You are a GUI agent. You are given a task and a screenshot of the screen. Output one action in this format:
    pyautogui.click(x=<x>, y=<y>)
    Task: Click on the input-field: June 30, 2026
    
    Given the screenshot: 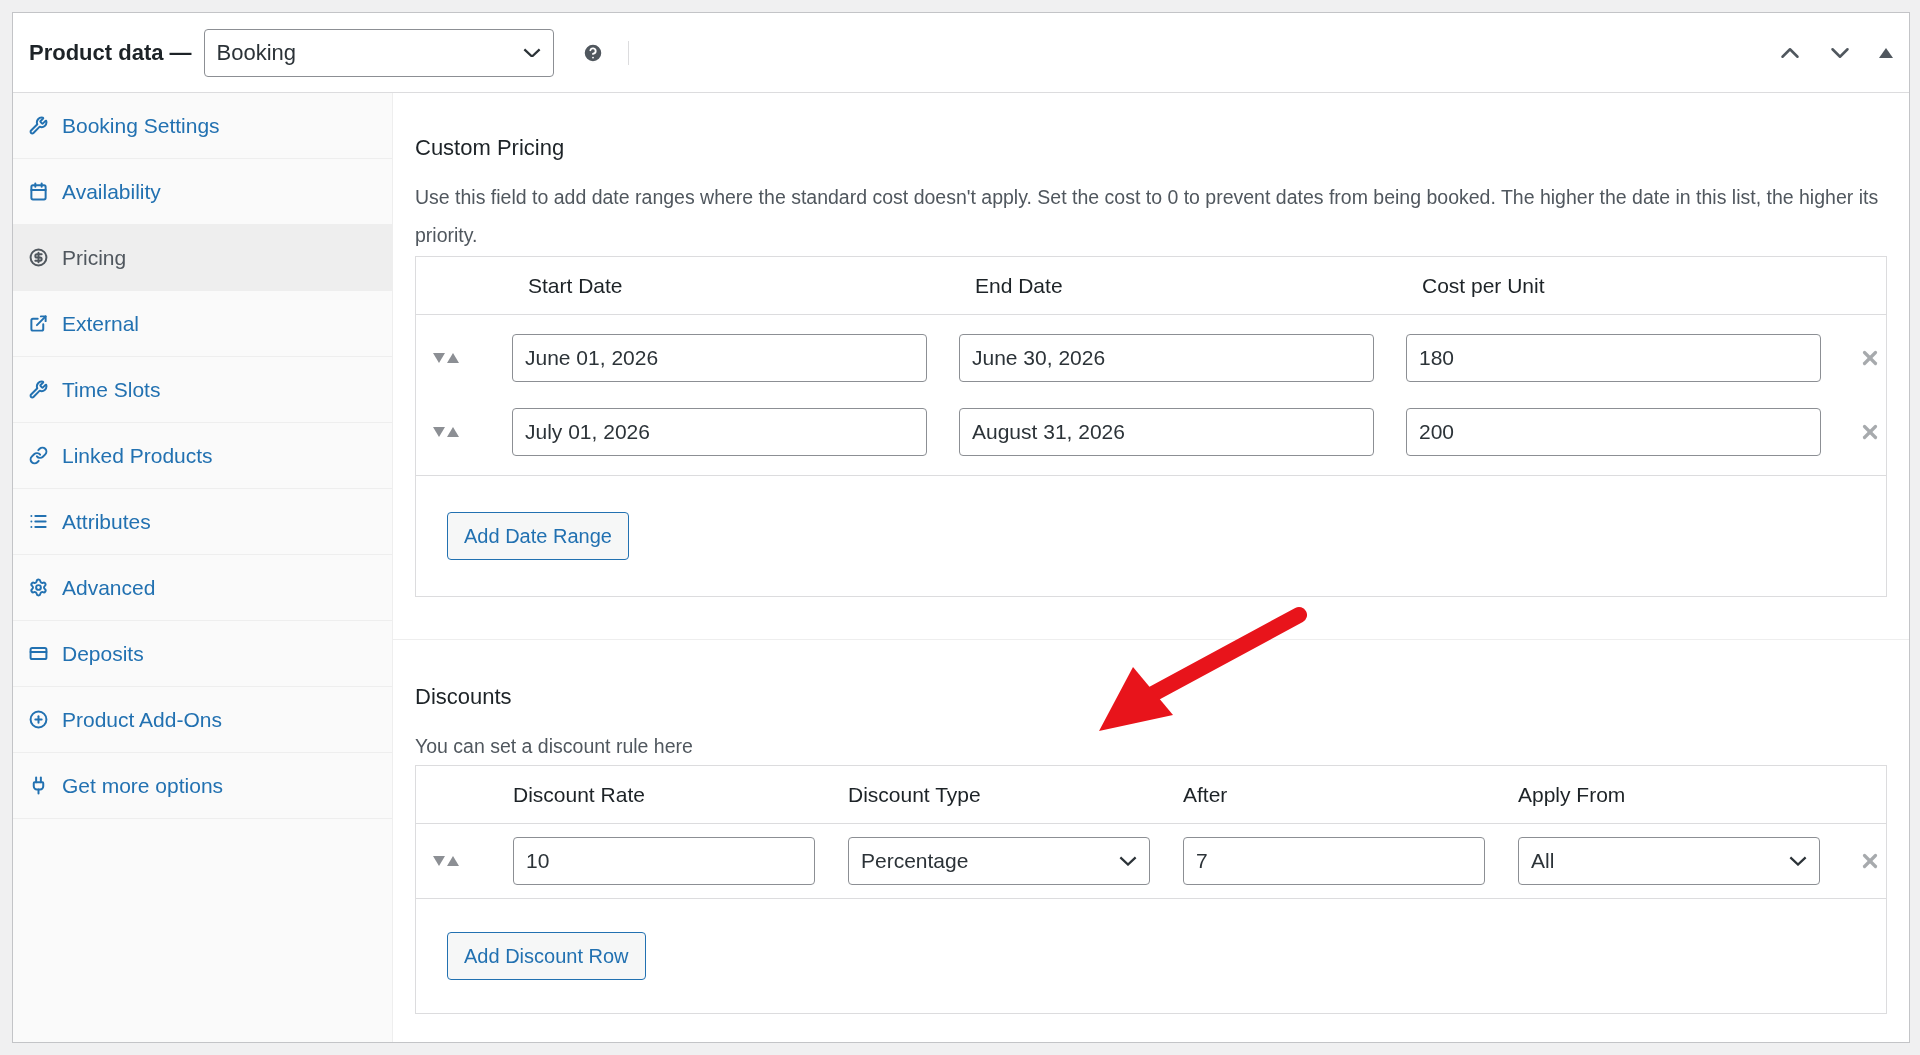 What is the action you would take?
    pyautogui.click(x=1166, y=358)
    